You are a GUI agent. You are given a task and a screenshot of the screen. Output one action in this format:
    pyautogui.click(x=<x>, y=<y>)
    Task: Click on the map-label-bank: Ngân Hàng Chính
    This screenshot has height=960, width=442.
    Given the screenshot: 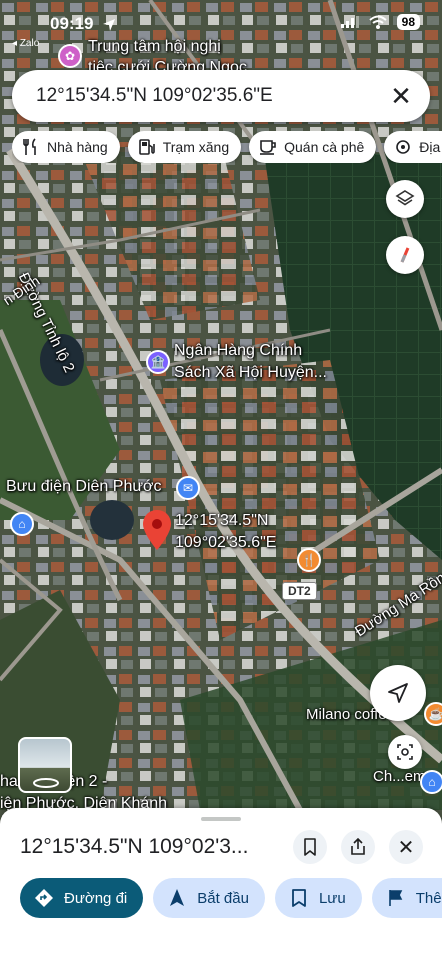 What is the action you would take?
    pyautogui.click(x=238, y=351)
    